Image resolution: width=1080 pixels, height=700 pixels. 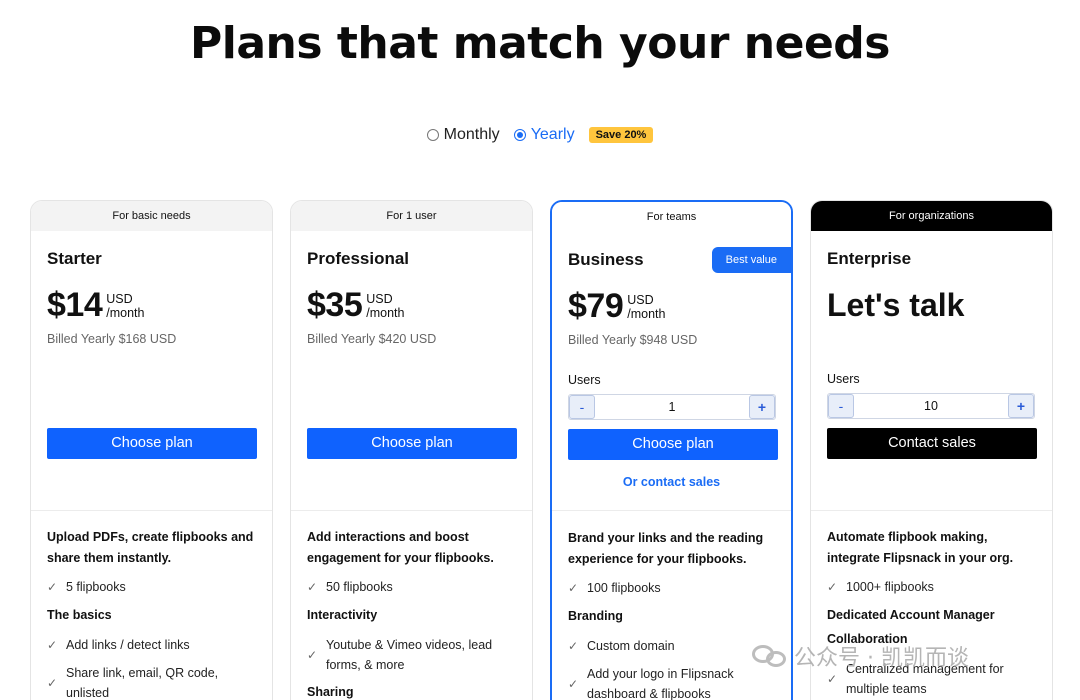 I want to click on yearly-radio, so click(x=519, y=135).